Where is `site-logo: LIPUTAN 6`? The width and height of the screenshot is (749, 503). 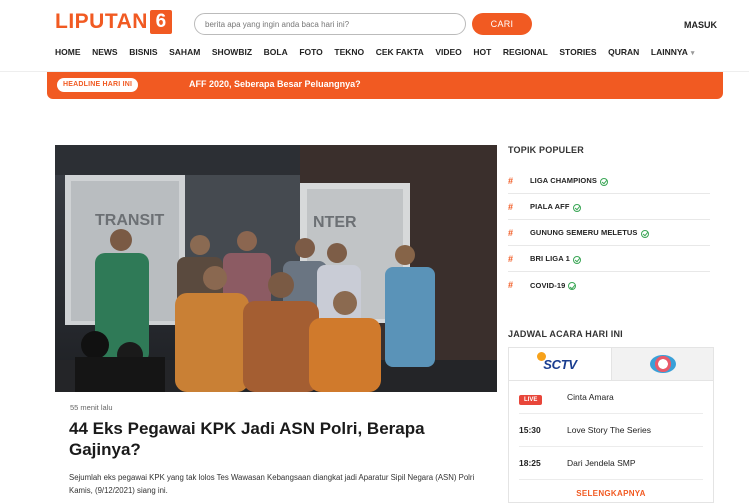 site-logo: LIPUTAN 6 is located at coordinates (113, 22).